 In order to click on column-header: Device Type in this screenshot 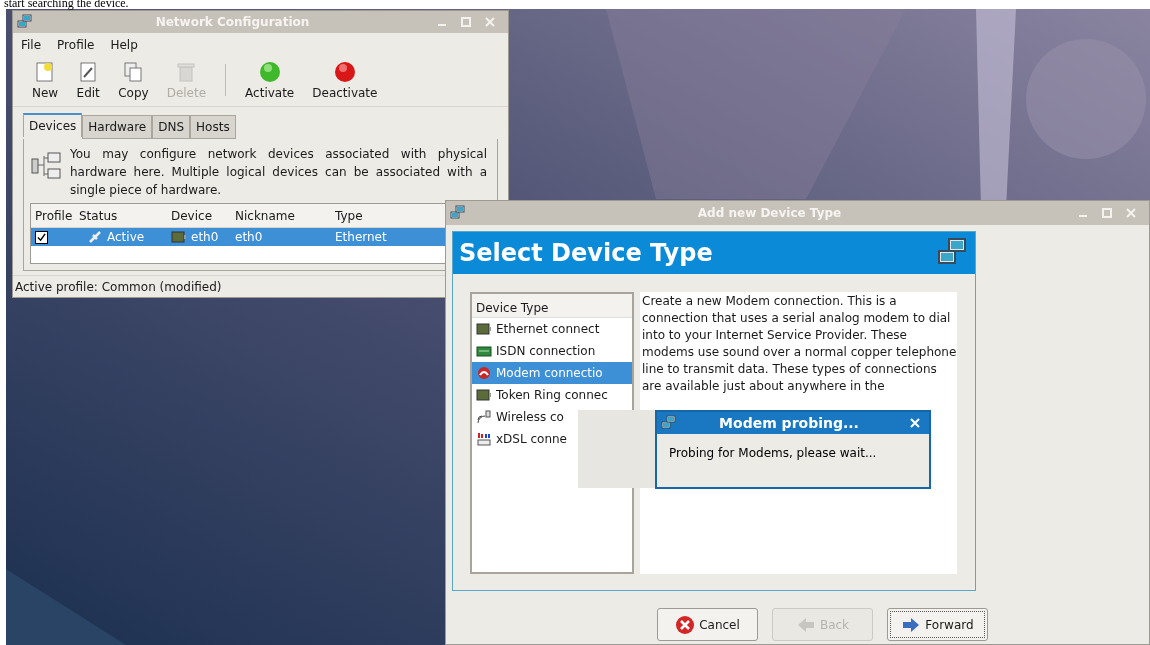, I will do `click(512, 308)`.